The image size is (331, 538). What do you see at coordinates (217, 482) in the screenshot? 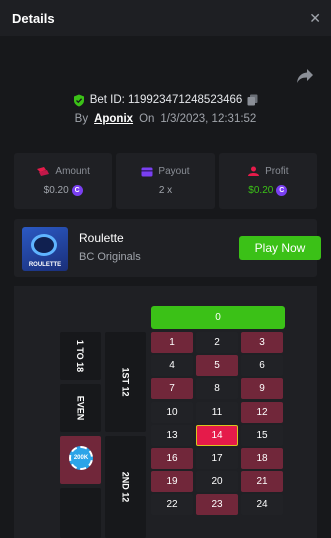
I see `number-cell: 20` at bounding box center [217, 482].